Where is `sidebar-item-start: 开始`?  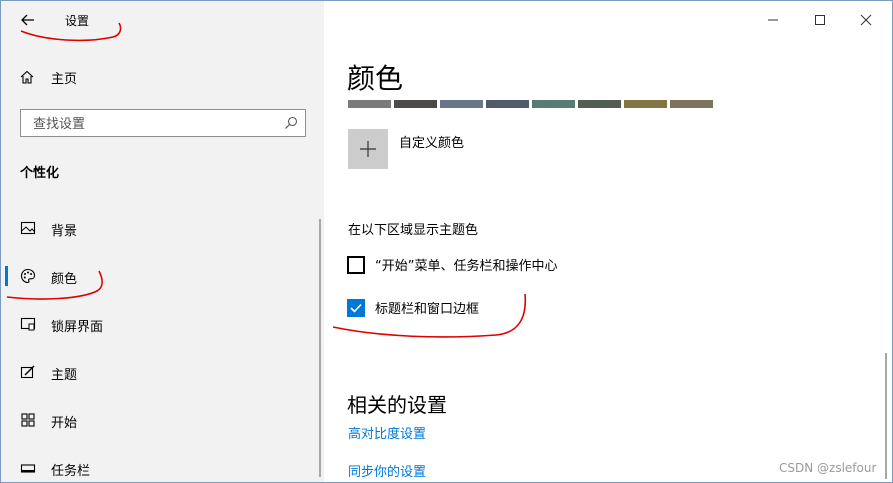
sidebar-item-start: 开始 is located at coordinates (160, 420).